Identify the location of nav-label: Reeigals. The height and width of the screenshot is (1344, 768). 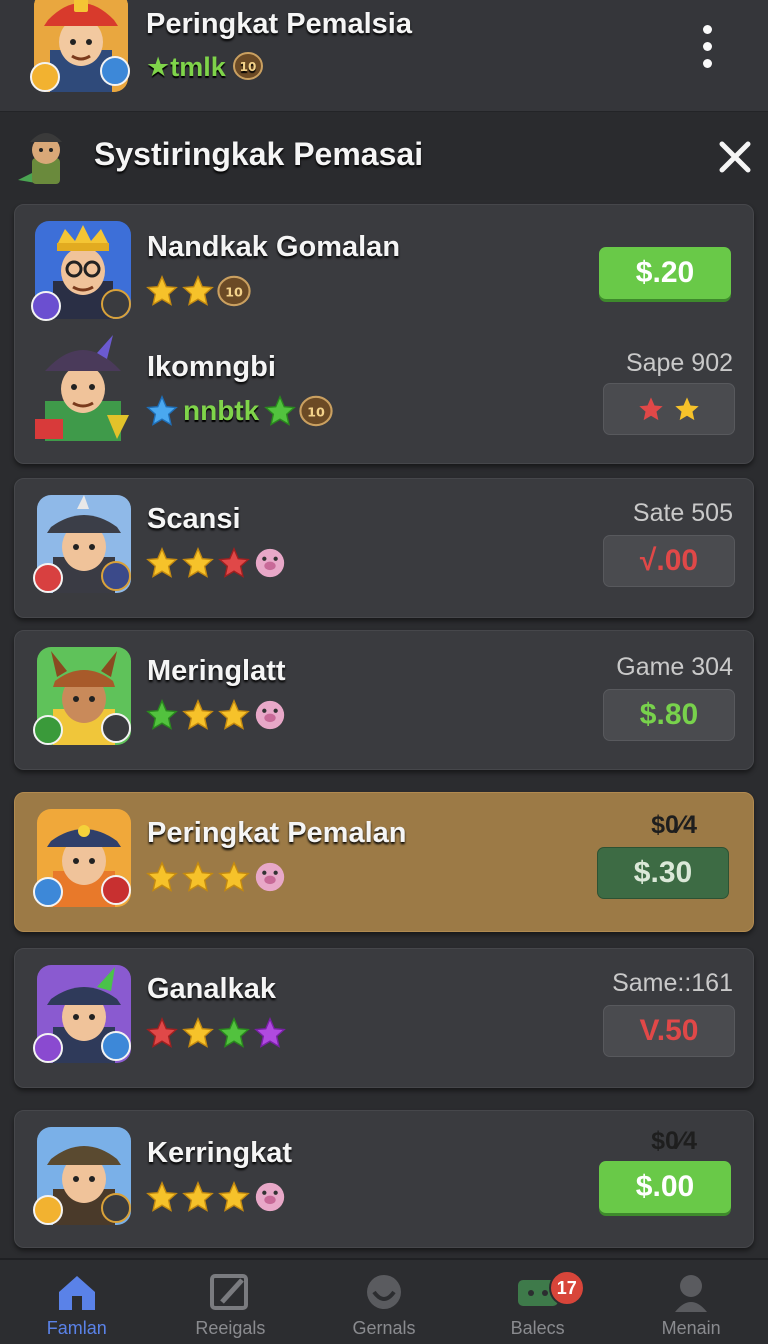
(230, 1328).